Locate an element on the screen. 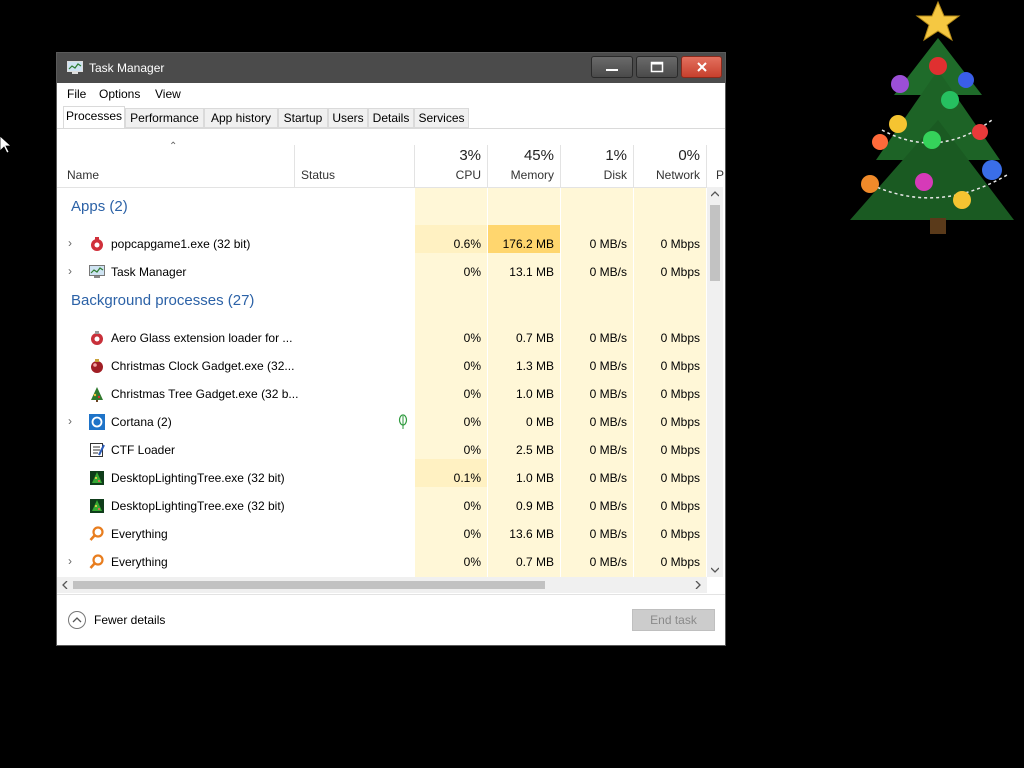  memory-value: 1.3 MB is located at coordinates (534, 366).